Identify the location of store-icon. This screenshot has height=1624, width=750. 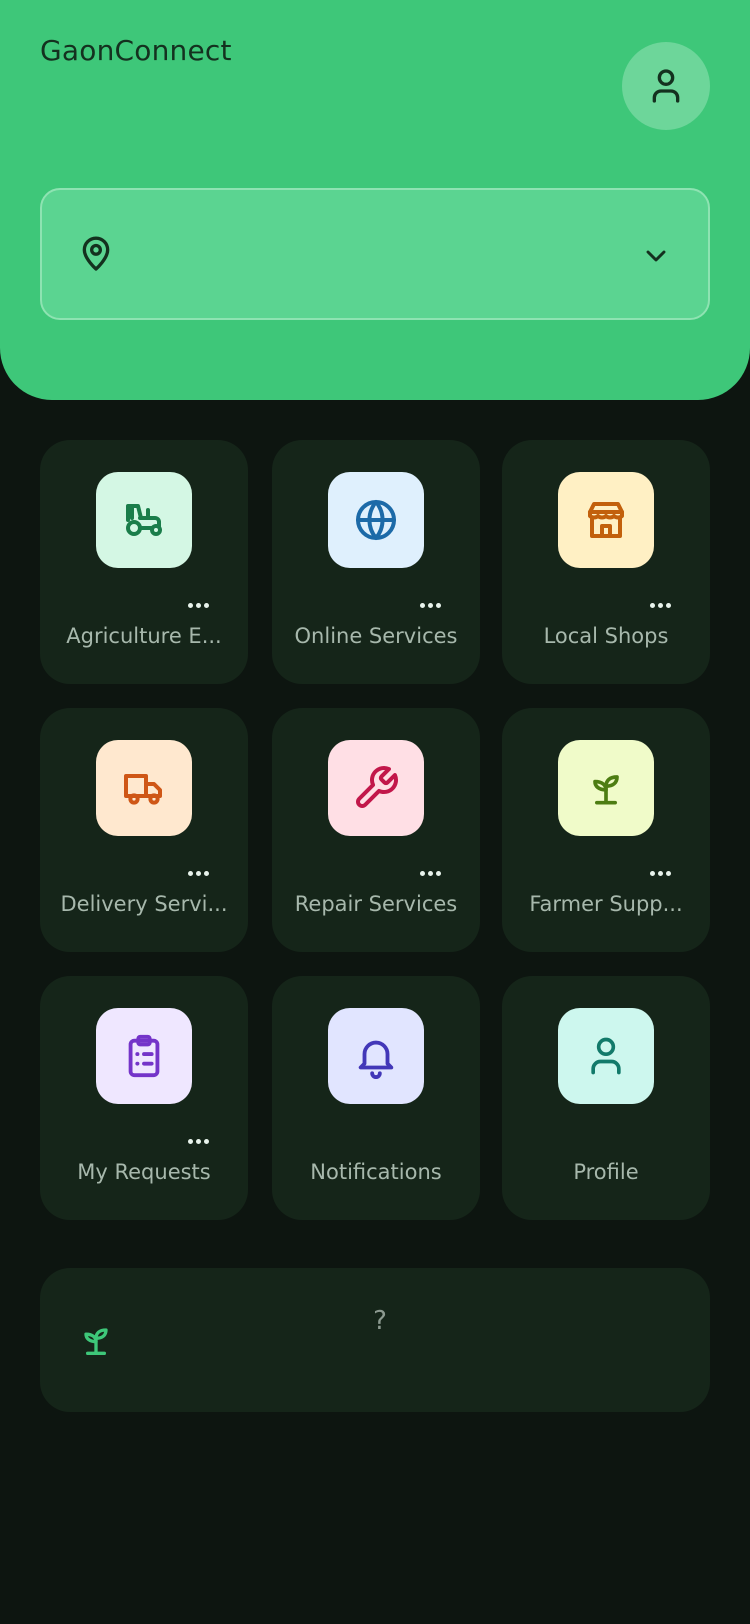
(606, 520).